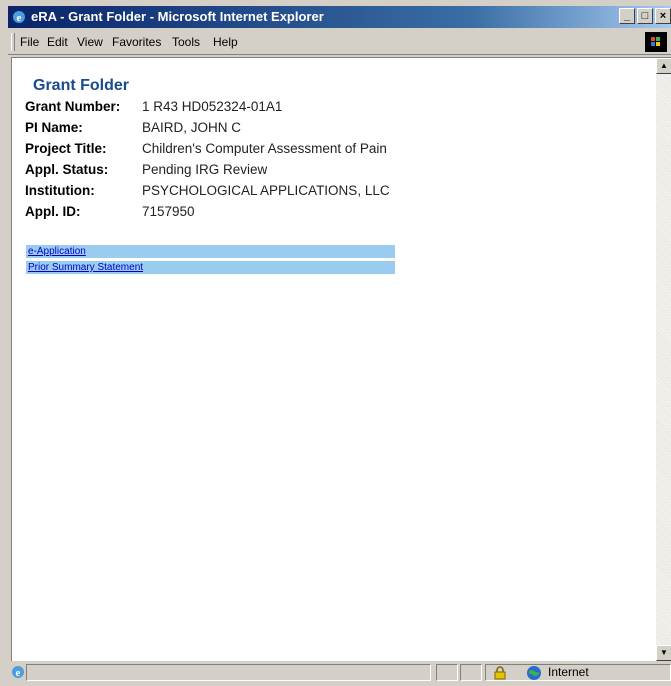 Image resolution: width=671 pixels, height=686 pixels. What do you see at coordinates (627, 16) in the screenshot?
I see `minimize-button: _` at bounding box center [627, 16].